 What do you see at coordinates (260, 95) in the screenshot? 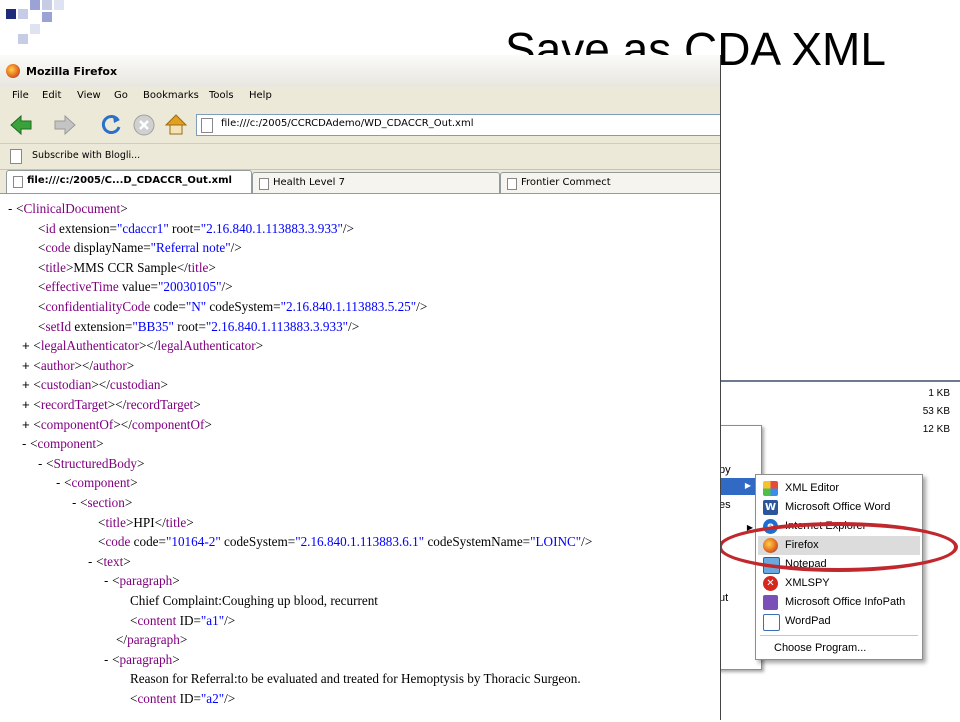
I see `menu-help: Help` at bounding box center [260, 95].